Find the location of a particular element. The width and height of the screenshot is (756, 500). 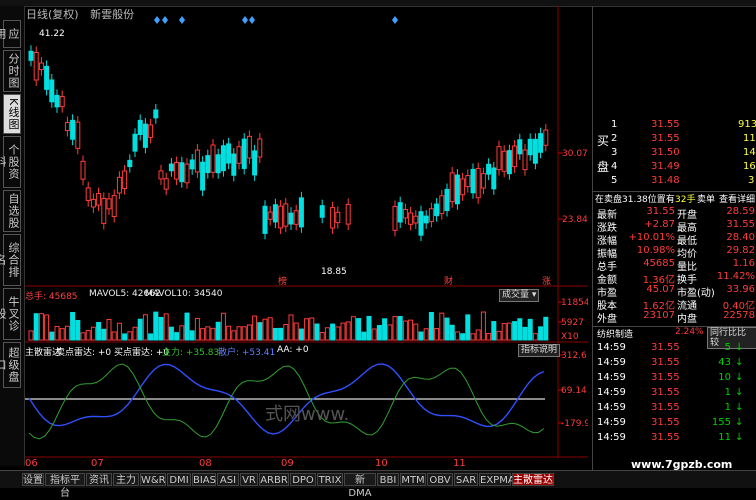

indicator-explain-button: 指标说明 is located at coordinates (539, 350).